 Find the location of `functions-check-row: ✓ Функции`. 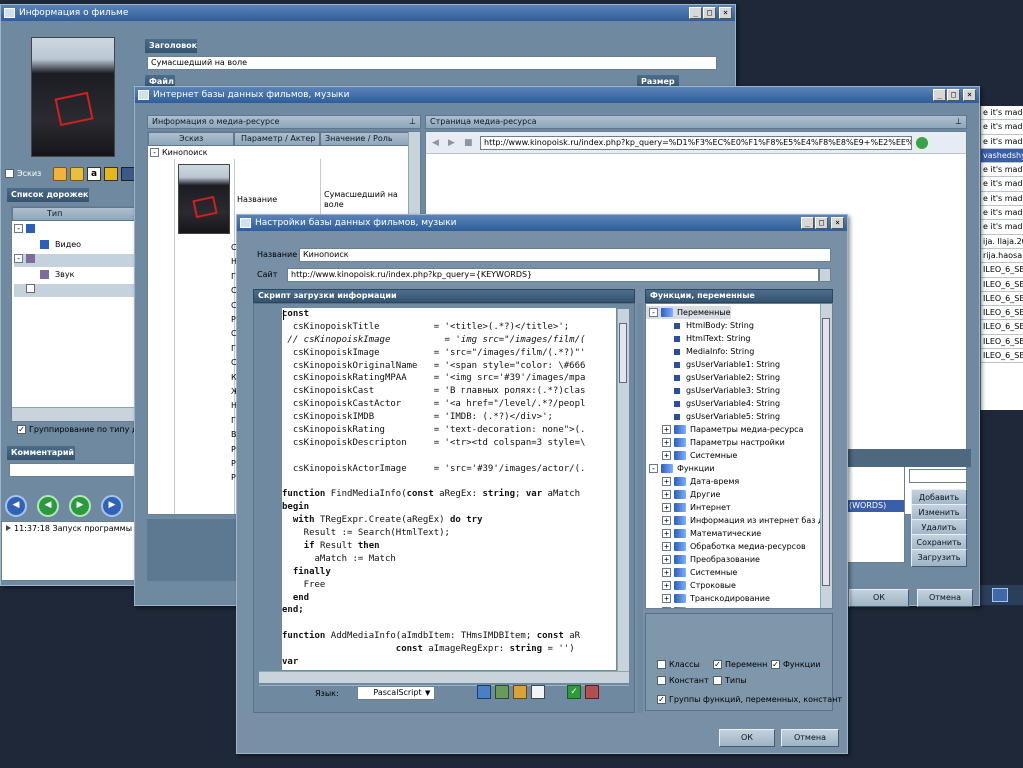

functions-check-row: ✓ Функции is located at coordinates (796, 664).